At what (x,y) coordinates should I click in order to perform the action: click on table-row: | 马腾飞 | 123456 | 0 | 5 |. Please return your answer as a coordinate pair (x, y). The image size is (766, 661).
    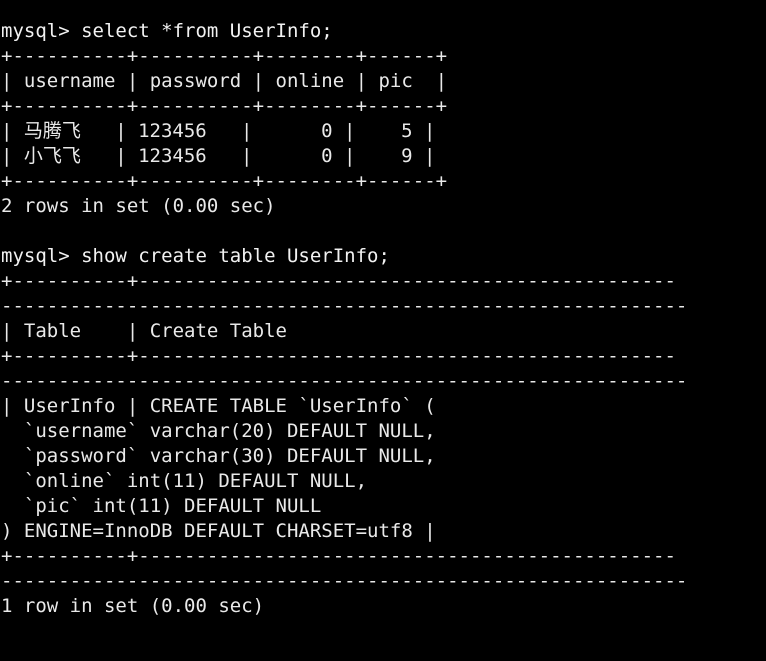
    Looking at the image, I should click on (218, 131).